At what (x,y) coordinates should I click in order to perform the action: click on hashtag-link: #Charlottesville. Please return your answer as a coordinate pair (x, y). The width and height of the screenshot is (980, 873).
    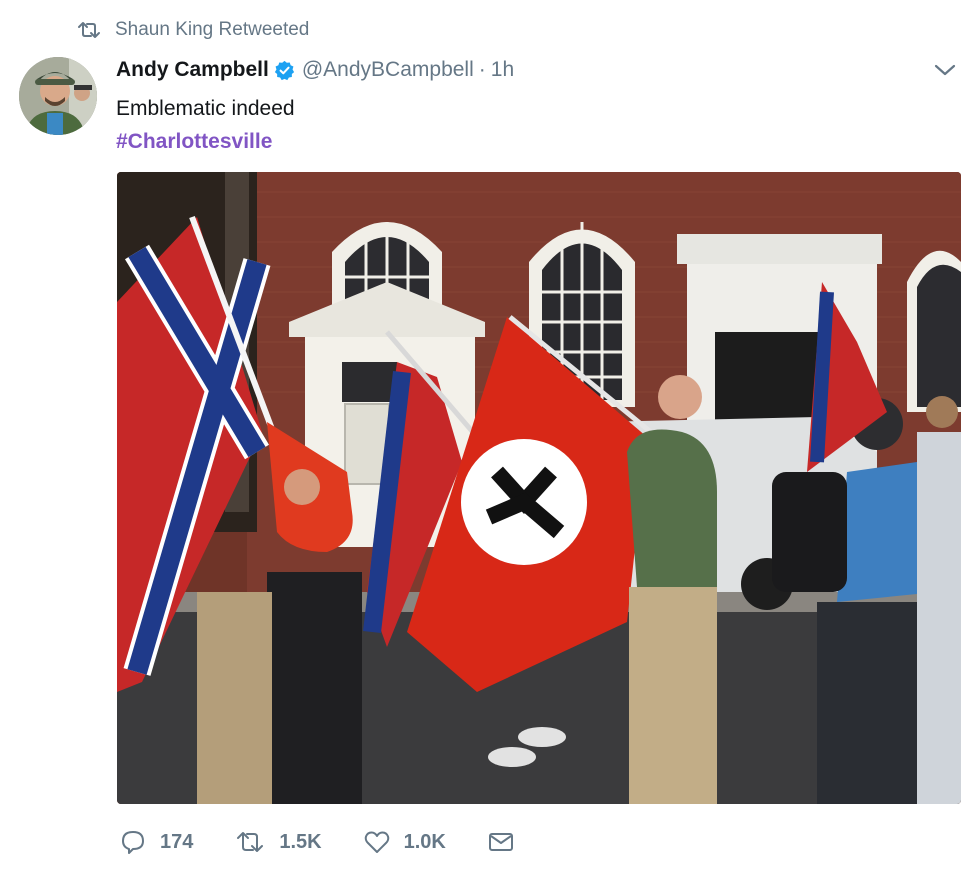
    Looking at the image, I should click on (205, 141).